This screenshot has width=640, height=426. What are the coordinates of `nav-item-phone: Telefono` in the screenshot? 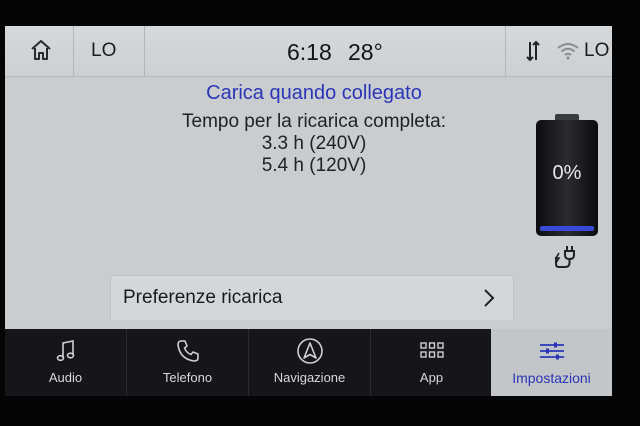 It's located at (188, 362).